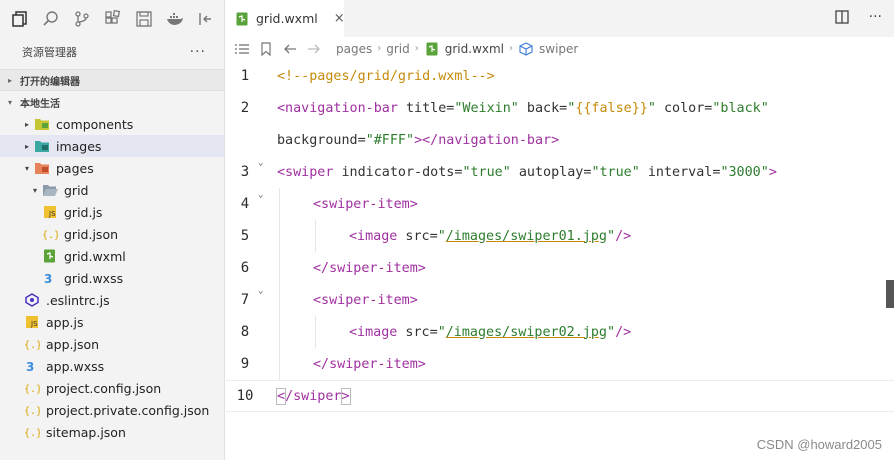 Image resolution: width=894 pixels, height=460 pixels. I want to click on files-icon, so click(20, 19).